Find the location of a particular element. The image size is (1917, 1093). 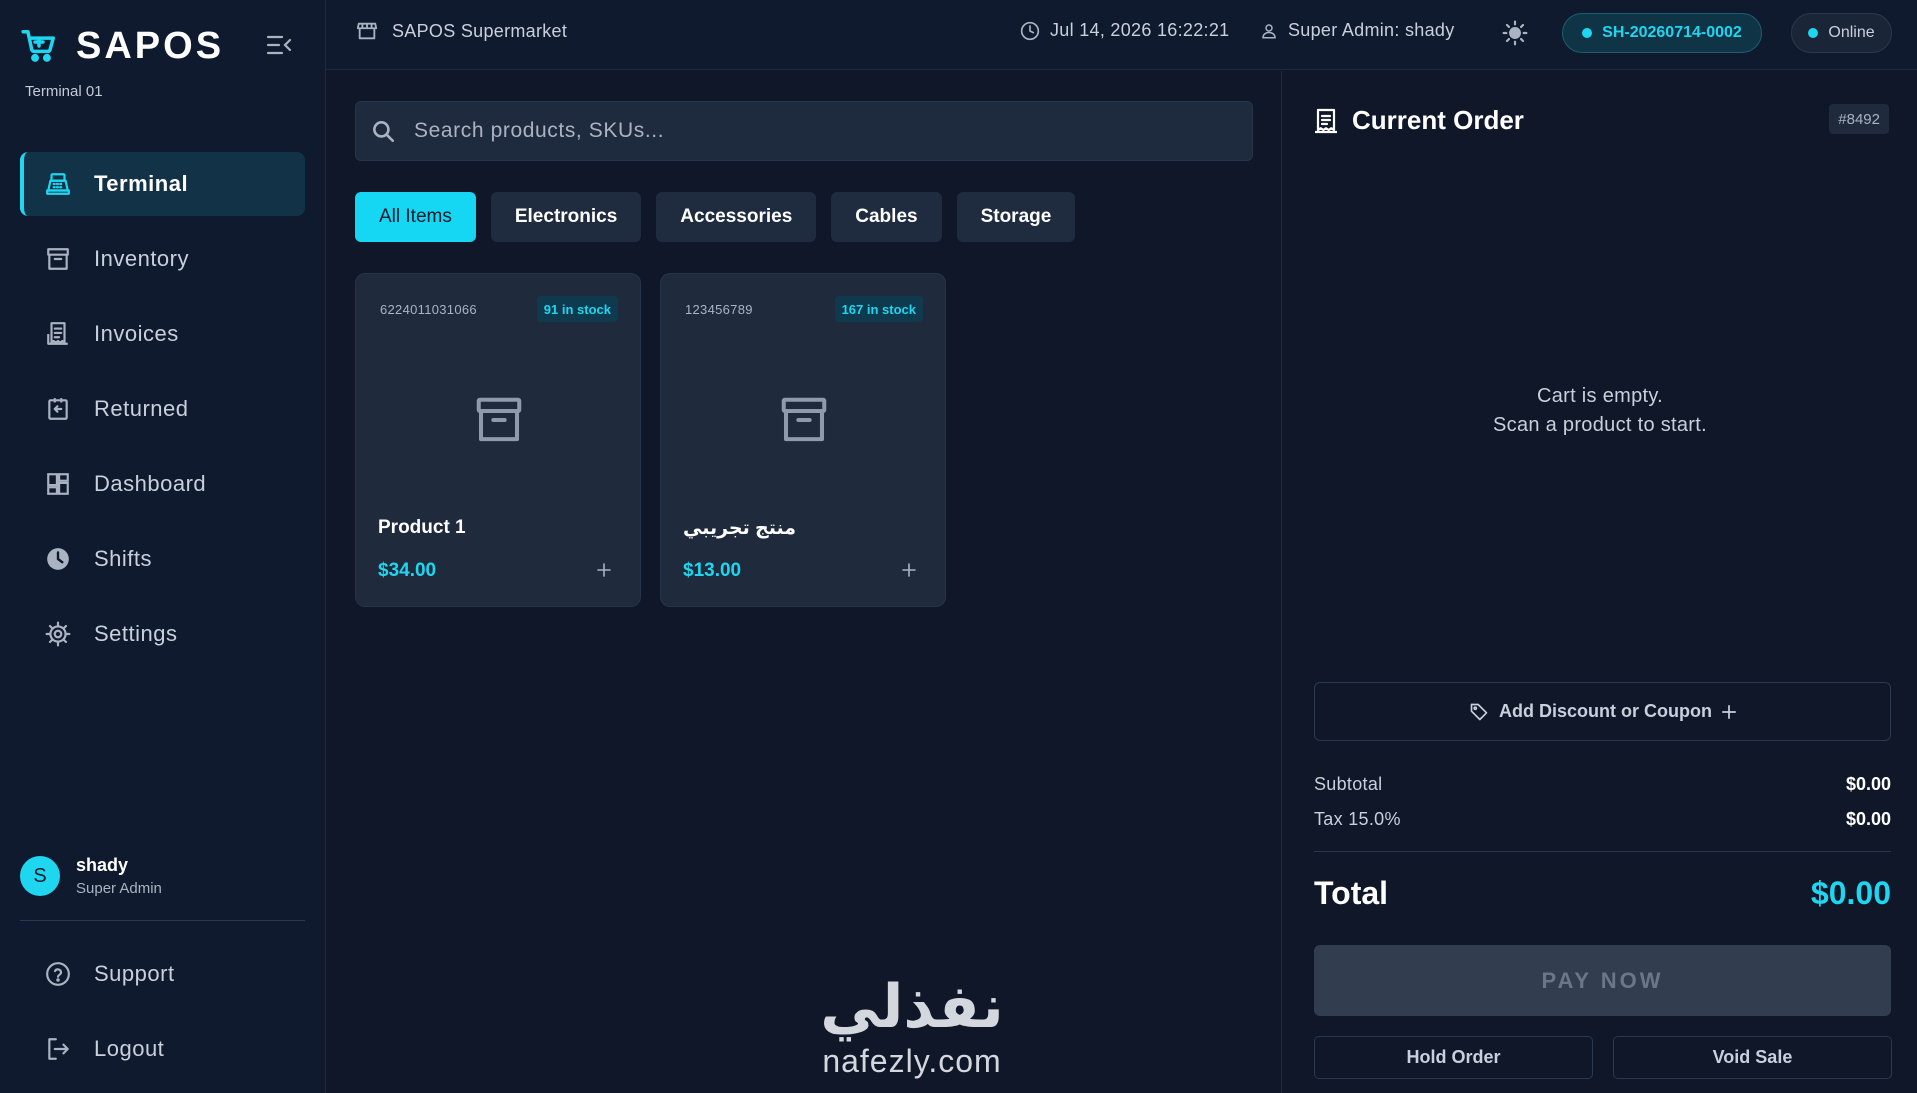

sidebar-item-label: Terminal is located at coordinates (141, 183).